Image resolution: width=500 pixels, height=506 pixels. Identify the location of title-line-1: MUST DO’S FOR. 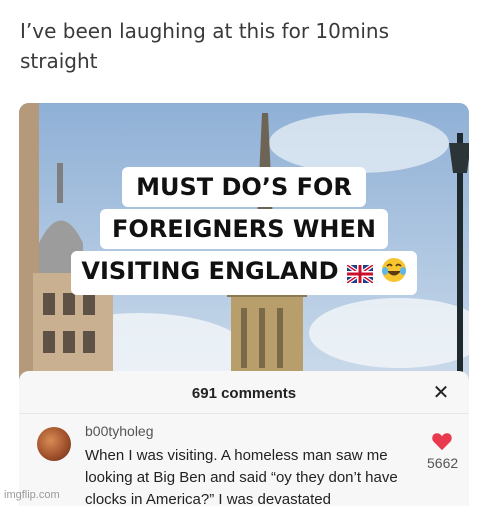
(244, 187).